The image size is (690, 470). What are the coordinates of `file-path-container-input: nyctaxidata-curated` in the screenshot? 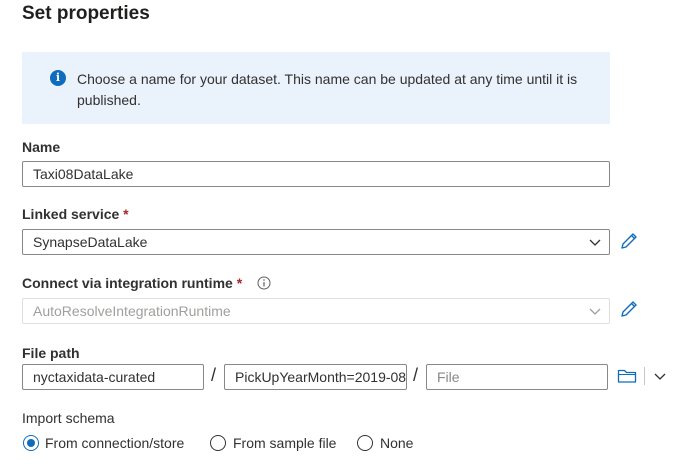 It's located at (113, 377).